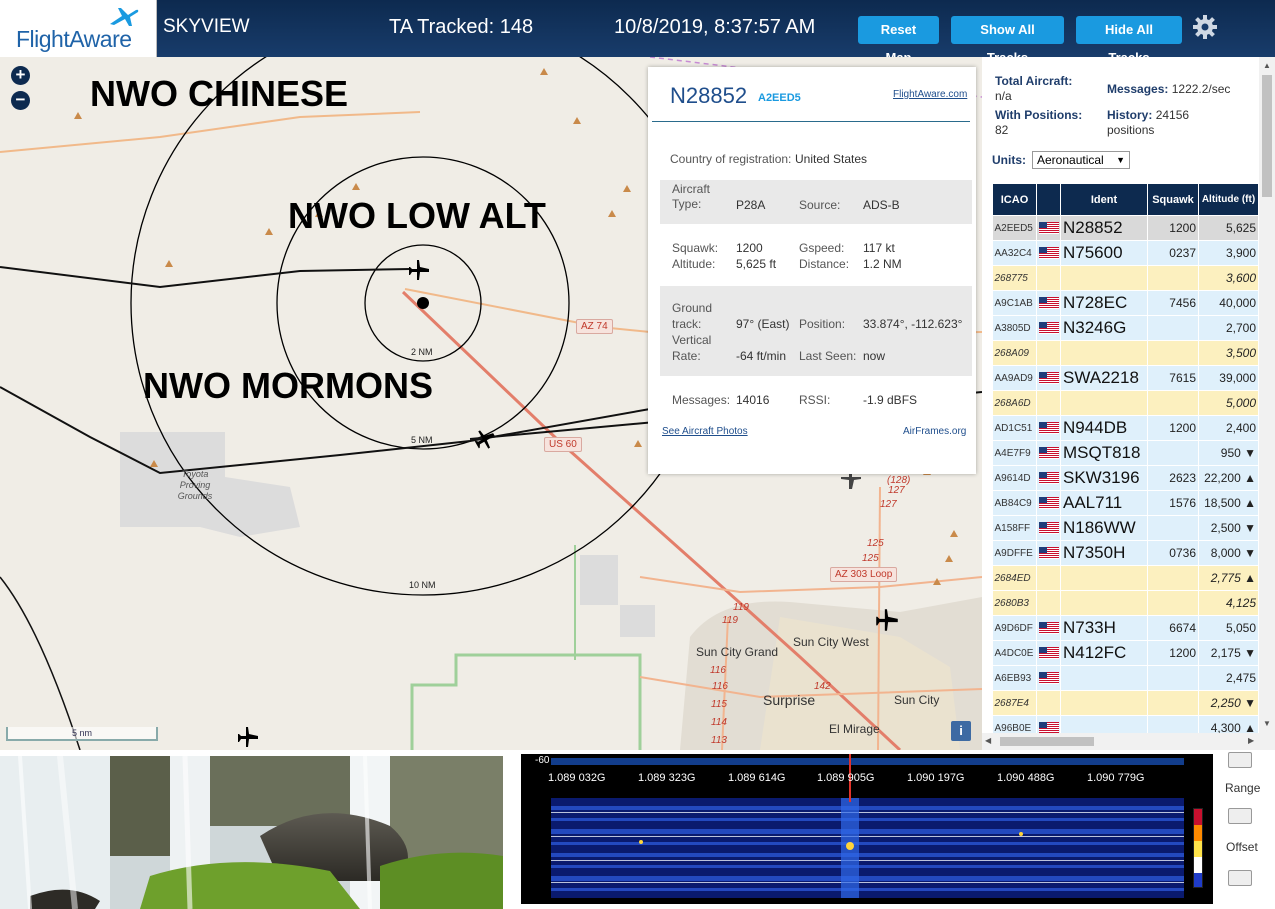 Image resolution: width=1275 pixels, height=909 pixels. What do you see at coordinates (1173, 199) in the screenshot?
I see `col-squawk: Squawk` at bounding box center [1173, 199].